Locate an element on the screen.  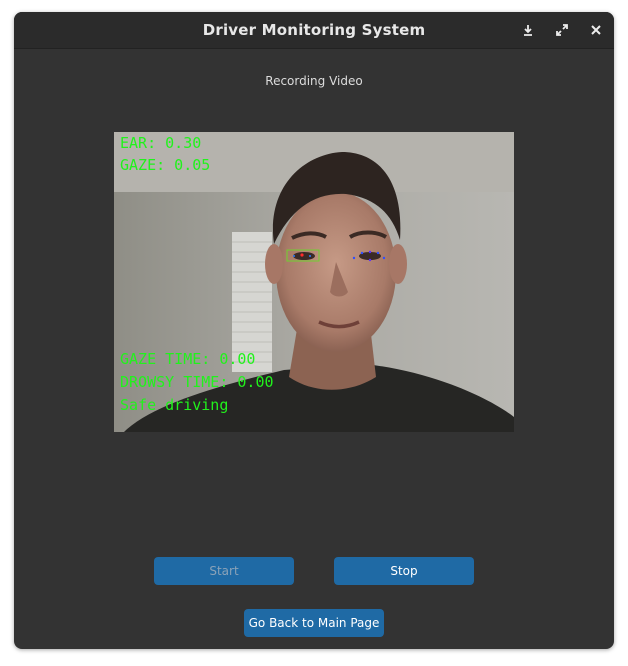
download-arrow-icon is located at coordinates (528, 30).